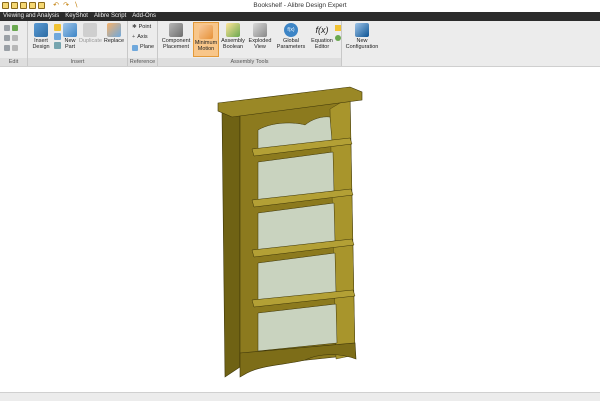  I want to click on reference-group-label: Reference, so click(142, 62).